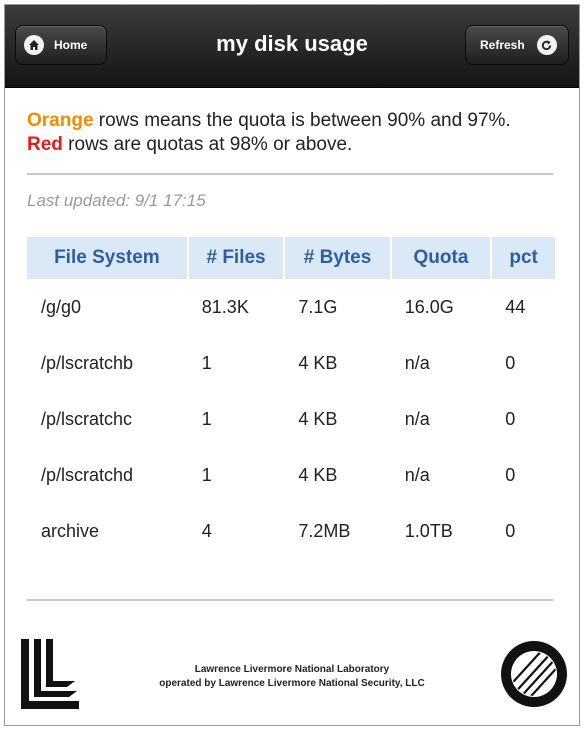 The width and height of the screenshot is (586, 732). What do you see at coordinates (61, 306) in the screenshot?
I see `cell-filesystem: /g/g0` at bounding box center [61, 306].